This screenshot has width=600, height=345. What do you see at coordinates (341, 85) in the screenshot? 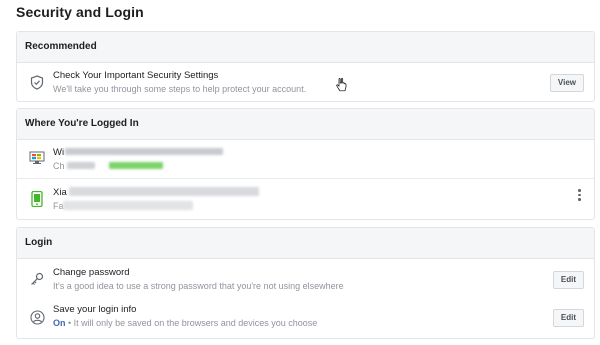
I see `hand-cursor-icon` at bounding box center [341, 85].